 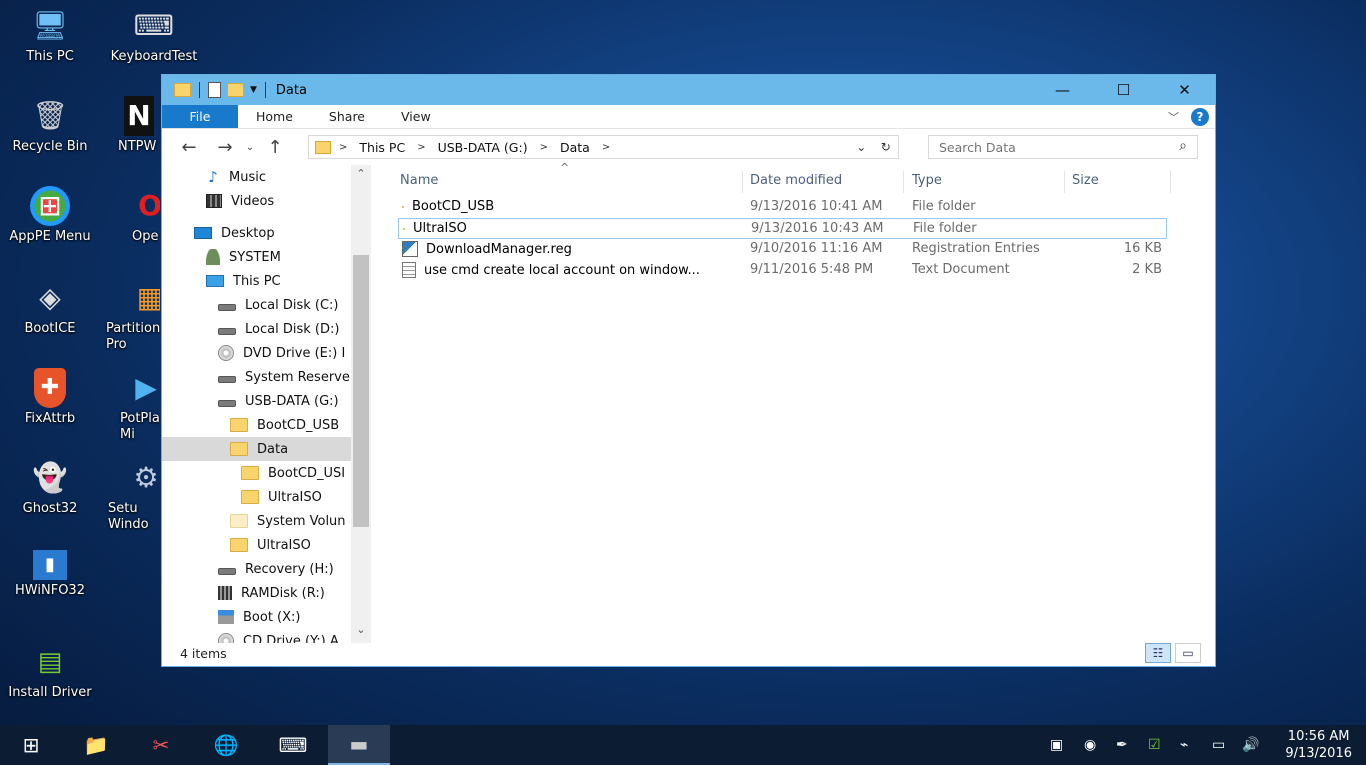 I want to click on nav-item-recovery-h: Recovery (H:), so click(x=276, y=569).